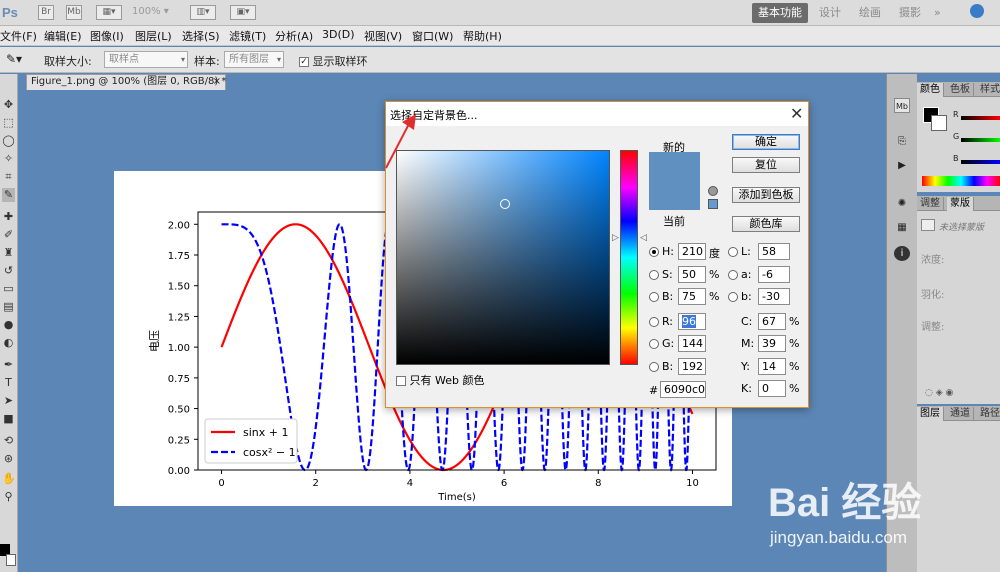 Image resolution: width=1000 pixels, height=572 pixels. I want to click on g-slider, so click(980, 140).